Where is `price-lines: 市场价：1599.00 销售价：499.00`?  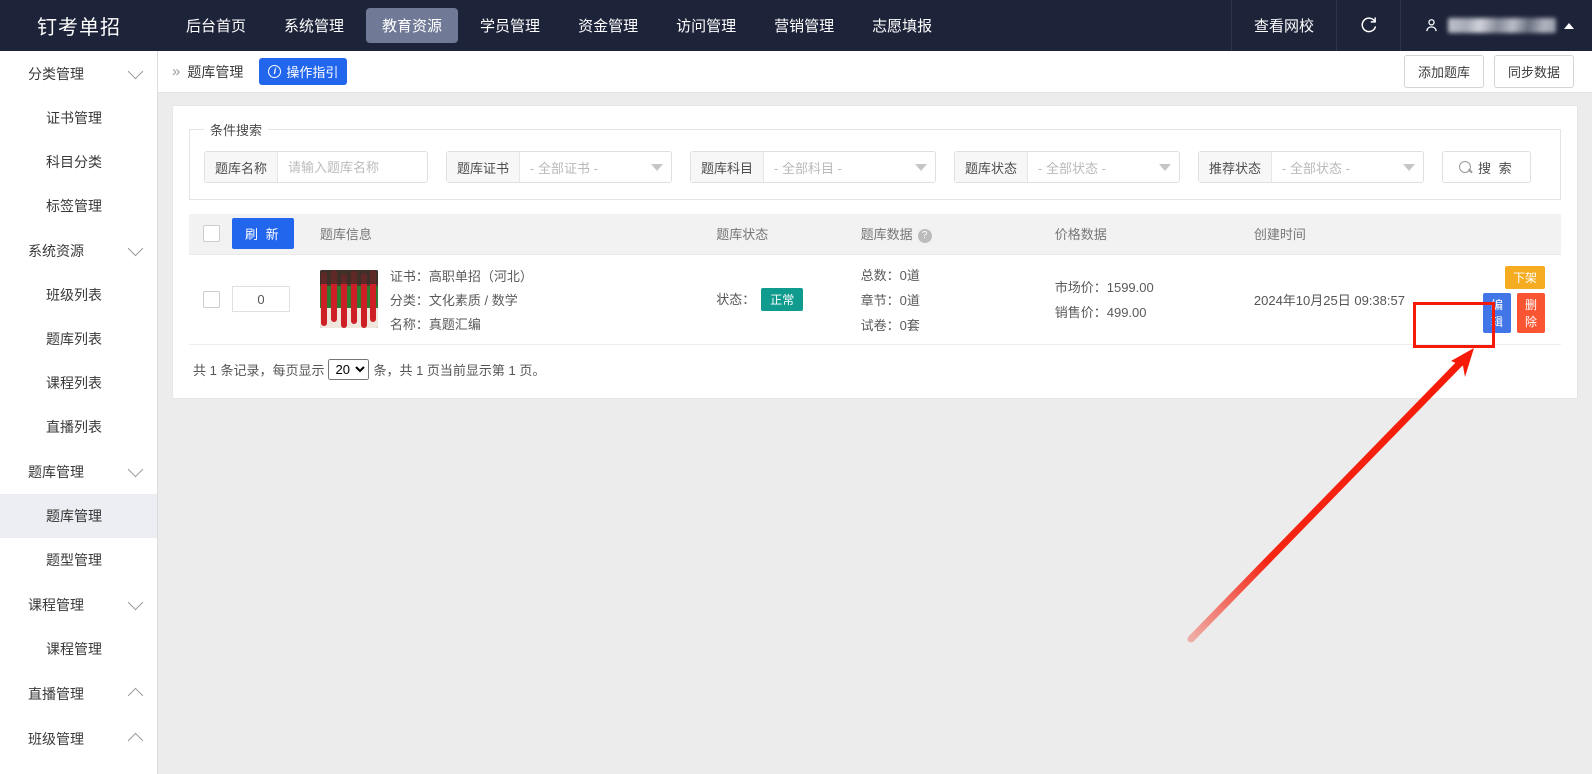 price-lines: 市场价：1599.00 销售价：499.00 is located at coordinates (1148, 299).